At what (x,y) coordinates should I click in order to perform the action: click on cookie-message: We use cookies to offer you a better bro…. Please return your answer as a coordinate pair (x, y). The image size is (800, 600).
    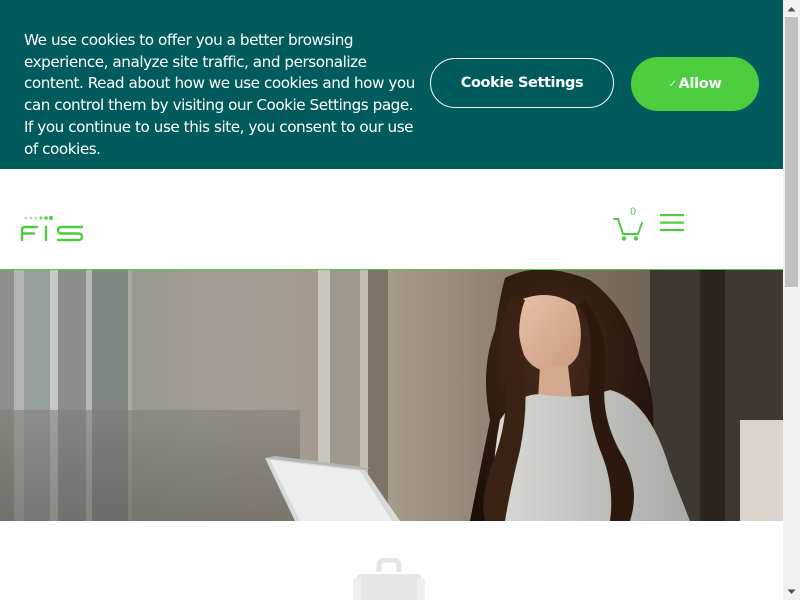
    Looking at the image, I should click on (219, 94).